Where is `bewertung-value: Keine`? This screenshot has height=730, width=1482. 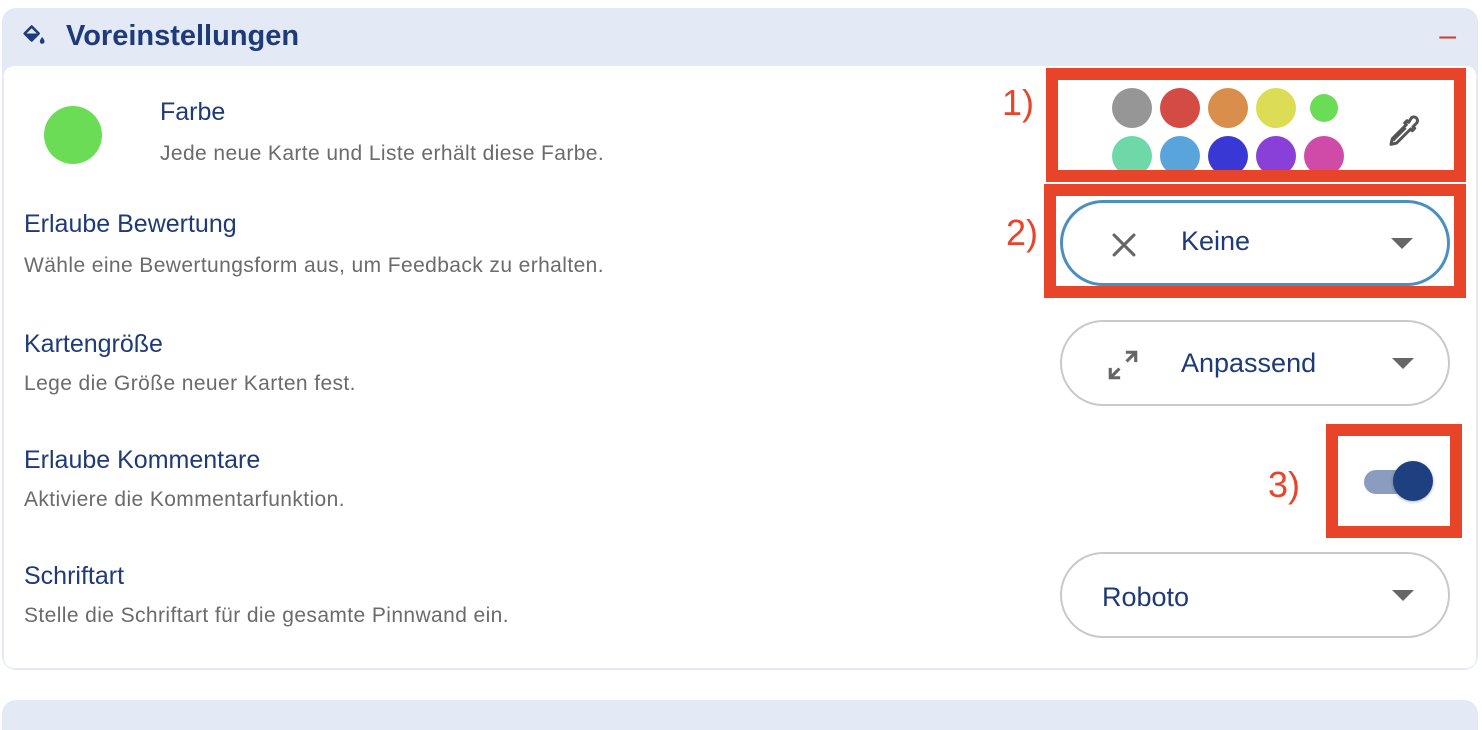 bewertung-value: Keine is located at coordinates (1216, 241).